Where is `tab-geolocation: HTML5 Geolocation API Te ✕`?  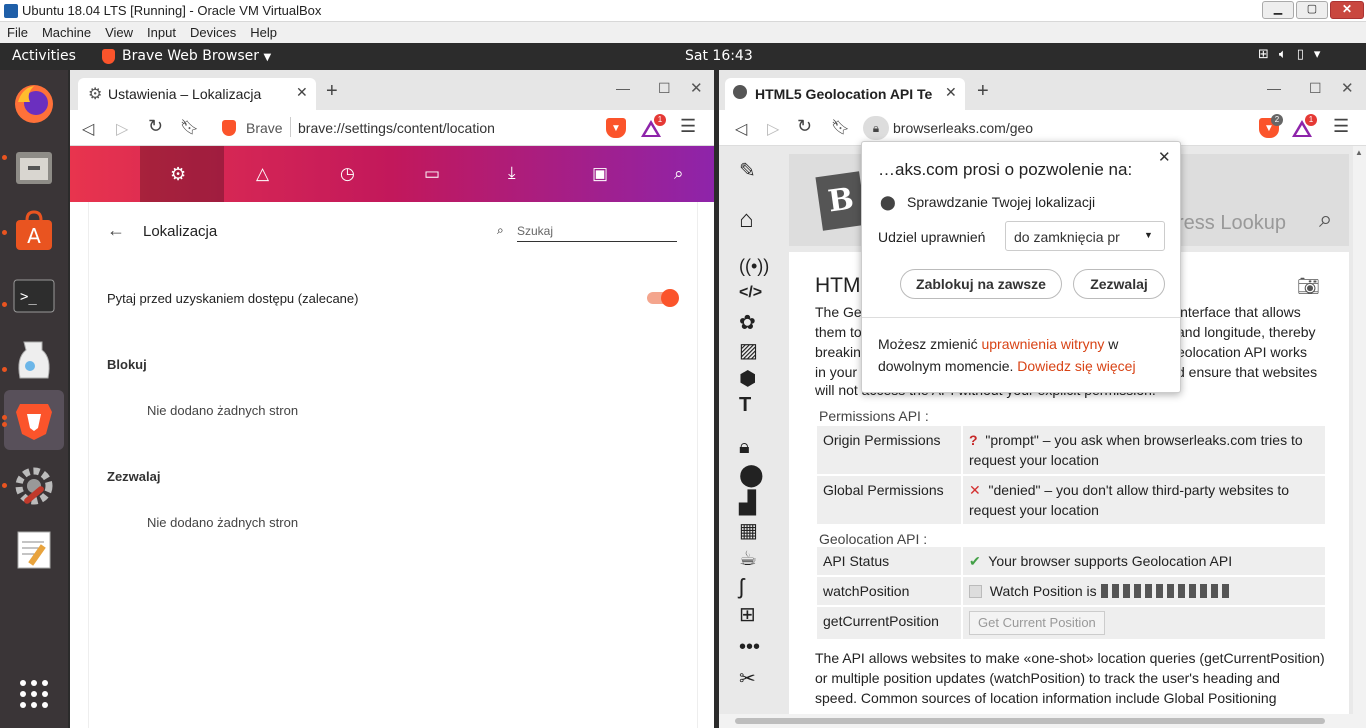
tab-geolocation: HTML5 Geolocation API Te ✕ is located at coordinates (845, 94).